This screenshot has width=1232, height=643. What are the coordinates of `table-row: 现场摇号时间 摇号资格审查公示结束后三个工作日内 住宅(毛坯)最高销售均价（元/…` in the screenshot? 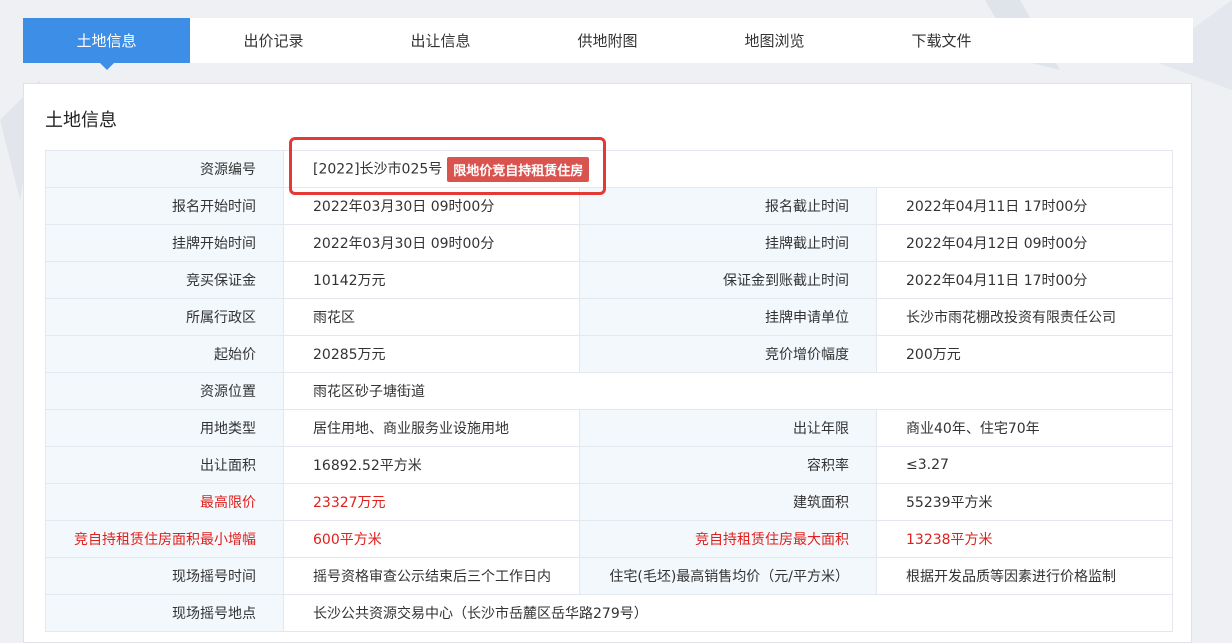 It's located at (609, 576).